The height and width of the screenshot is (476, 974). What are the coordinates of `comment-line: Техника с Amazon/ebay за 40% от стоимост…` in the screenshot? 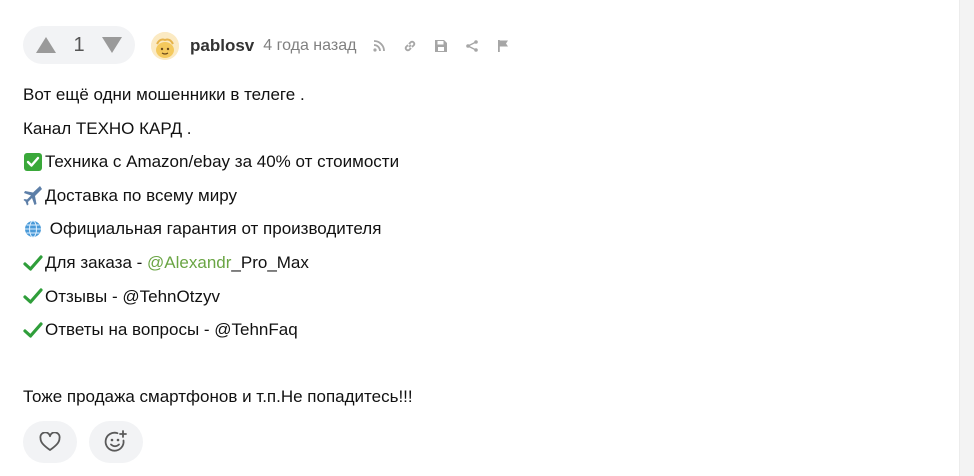 It's located at (218, 162).